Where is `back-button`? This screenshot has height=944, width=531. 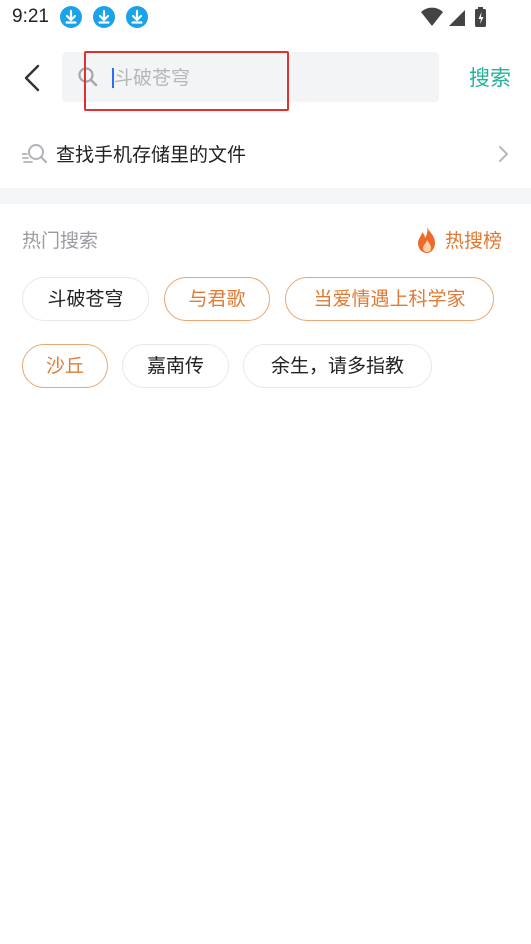 back-button is located at coordinates (34, 78).